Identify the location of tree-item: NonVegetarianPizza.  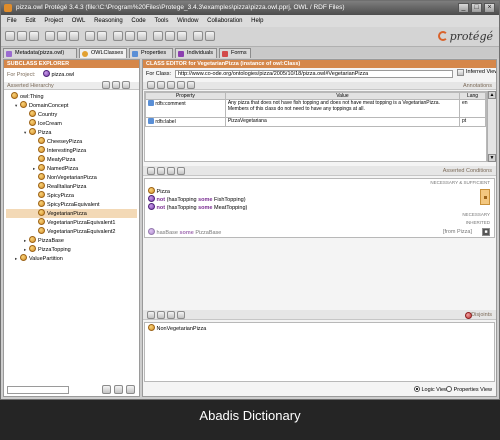
(71, 177).